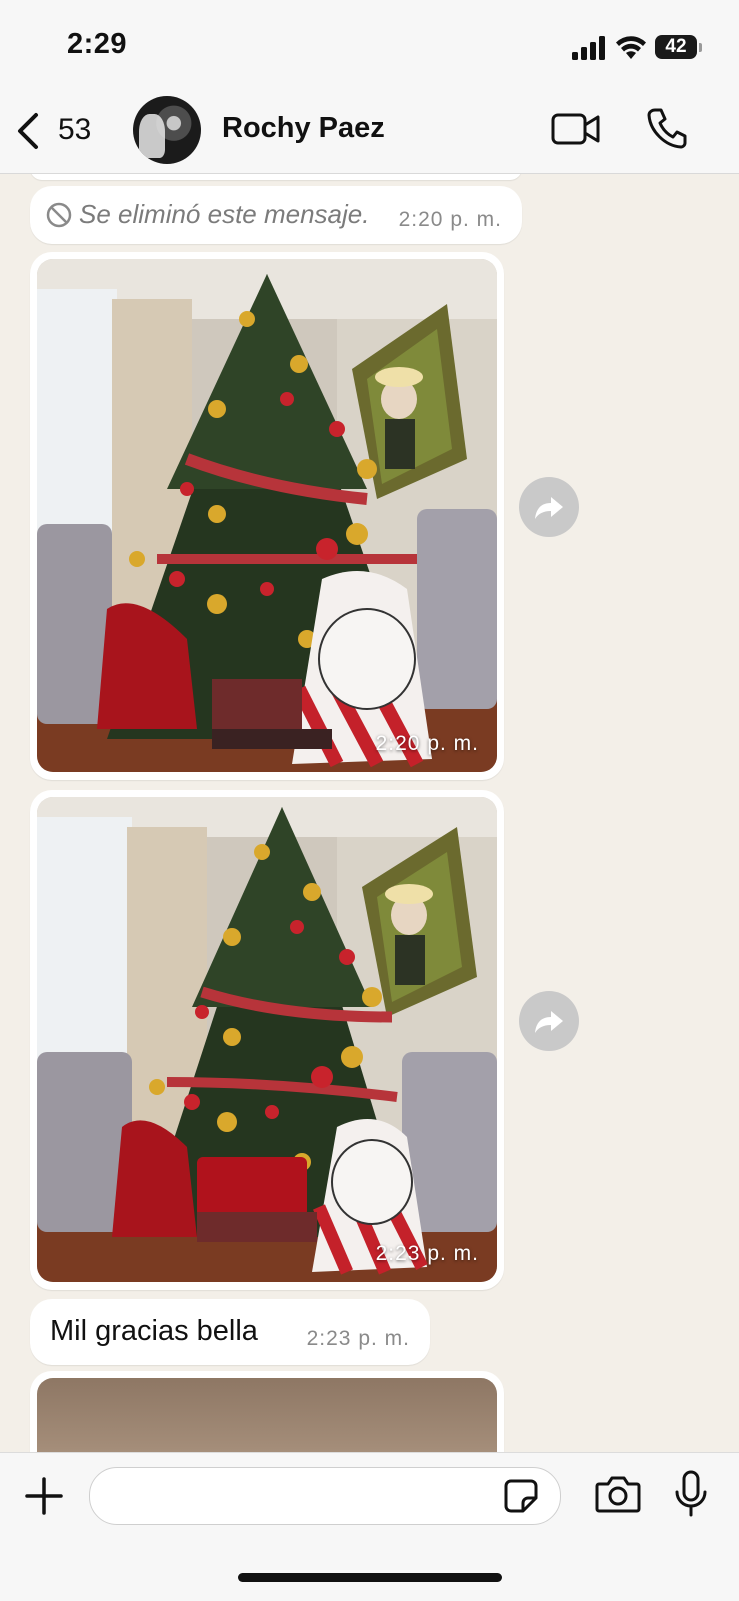 The width and height of the screenshot is (739, 1601). What do you see at coordinates (167, 130) in the screenshot?
I see `avatar` at bounding box center [167, 130].